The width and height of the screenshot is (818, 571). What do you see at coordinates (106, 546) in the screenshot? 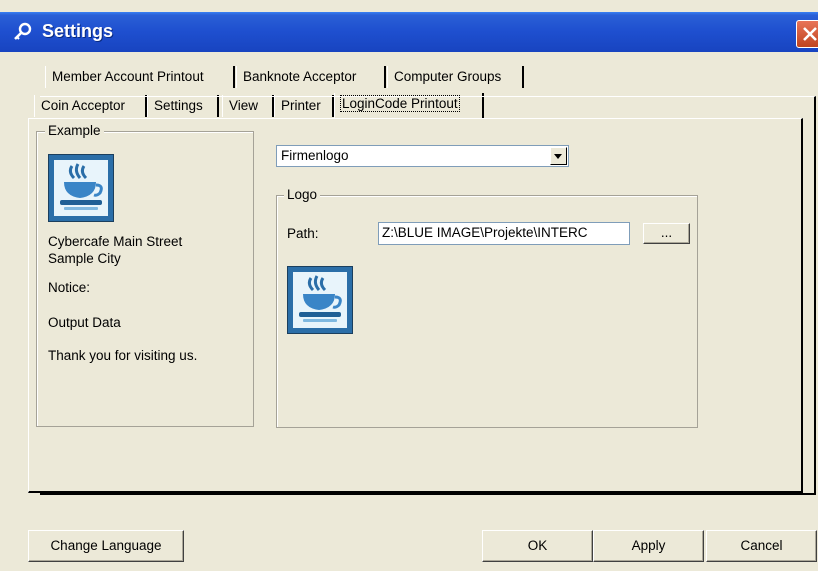
I see `change-language-button: Change Language` at bounding box center [106, 546].